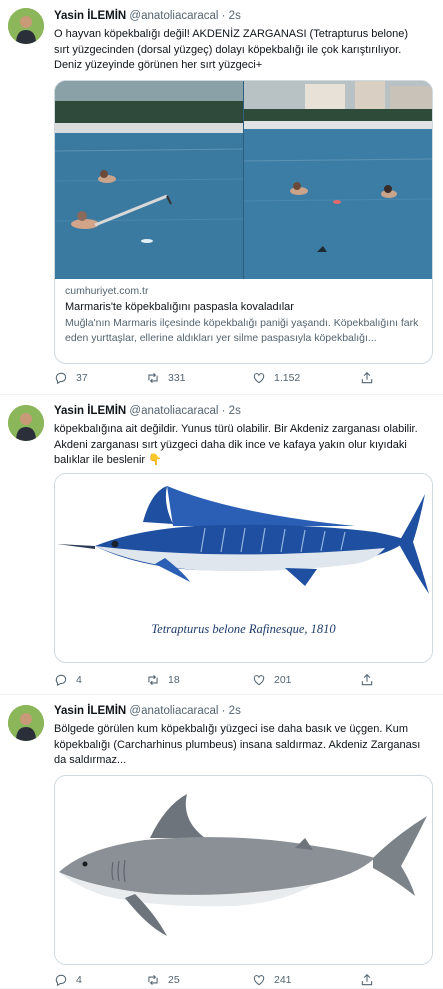  Describe the element at coordinates (166, 378) in the screenshot. I see `retweet-button: 331` at that location.